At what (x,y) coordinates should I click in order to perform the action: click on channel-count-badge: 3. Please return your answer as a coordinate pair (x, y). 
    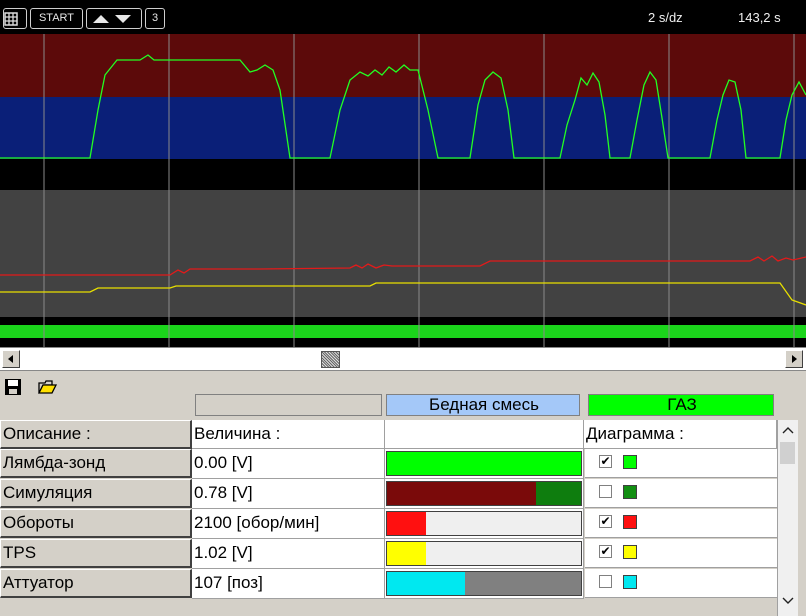
    Looking at the image, I should click on (155, 18).